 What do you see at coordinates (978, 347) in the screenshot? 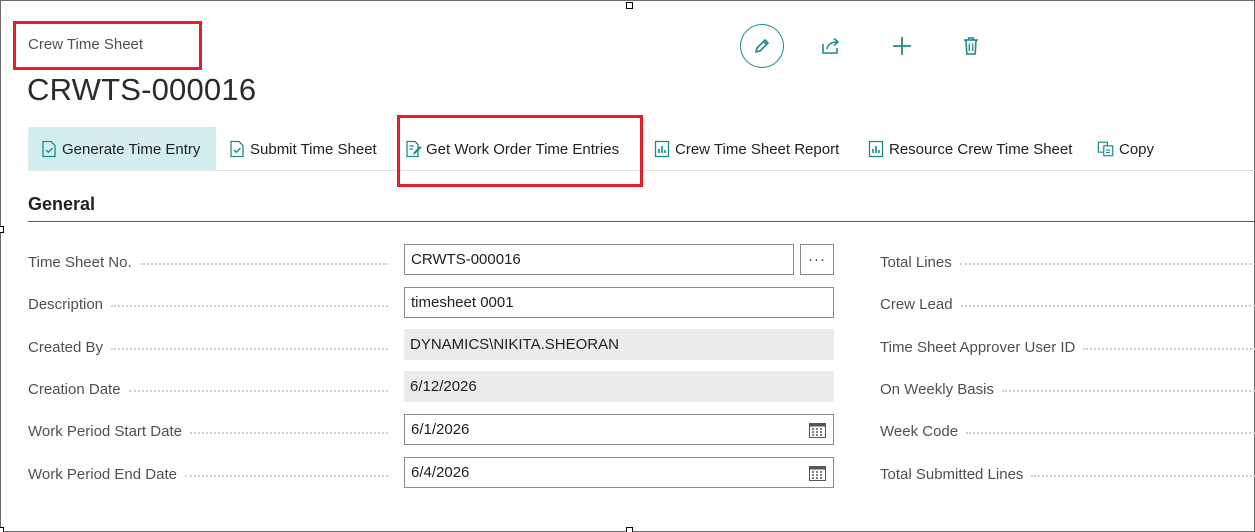
I see `field-label-text: Time Sheet Approver User ID` at bounding box center [978, 347].